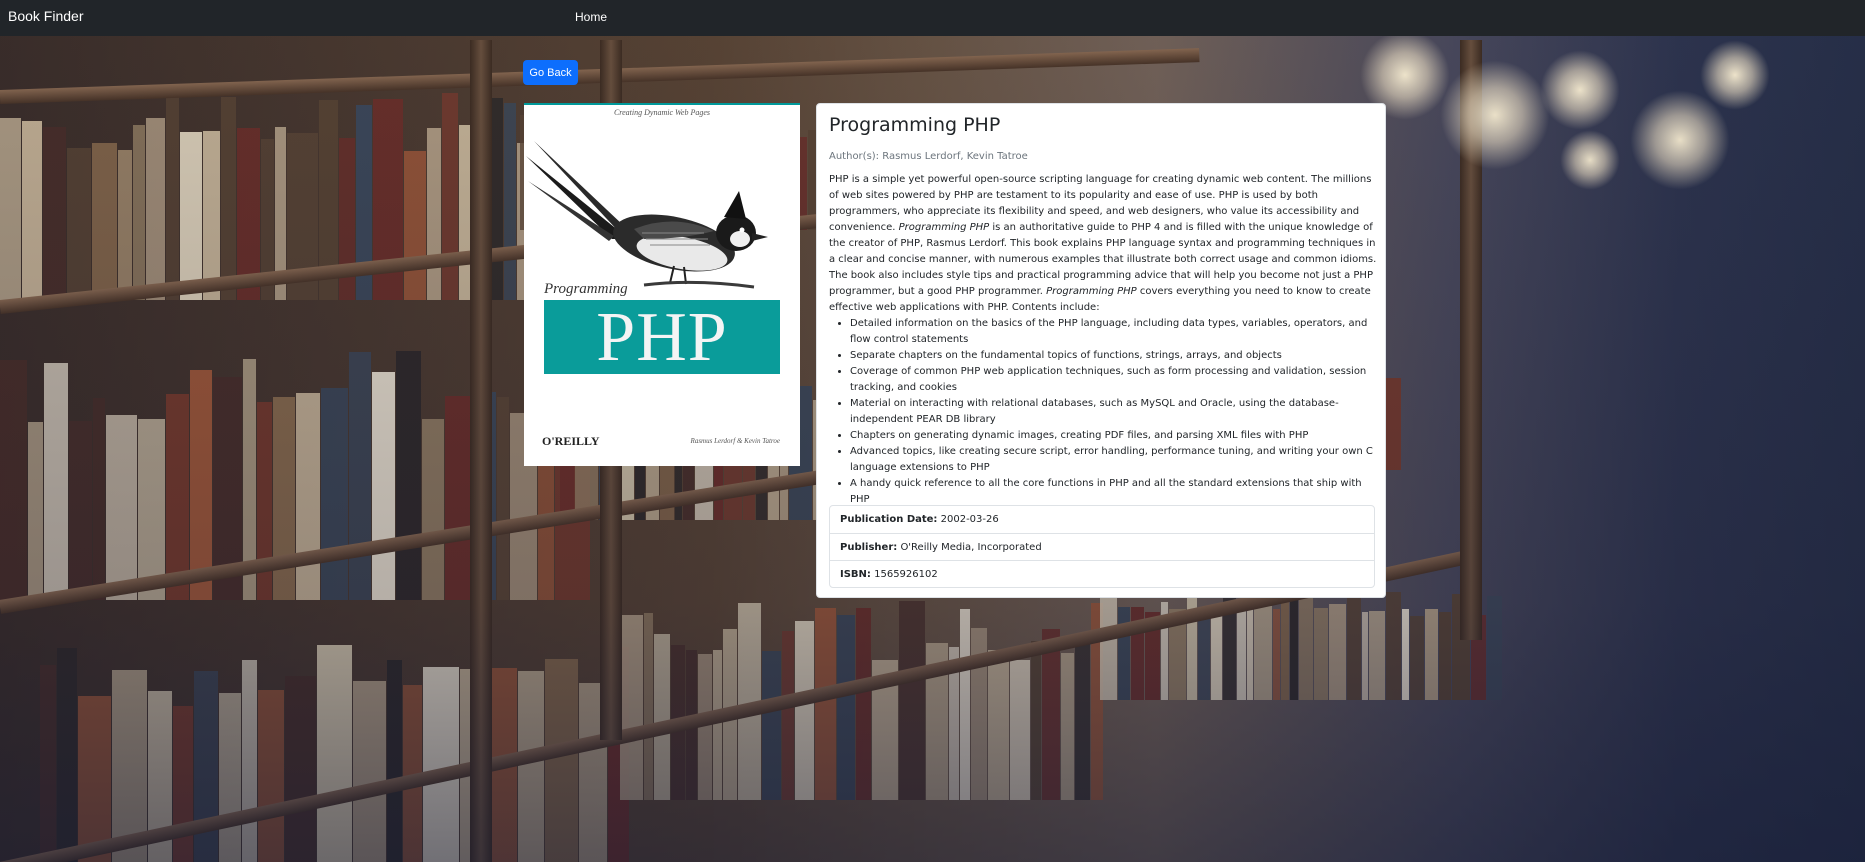  I want to click on publisher-value: O'Reilly Media, Incorporated, so click(971, 547).